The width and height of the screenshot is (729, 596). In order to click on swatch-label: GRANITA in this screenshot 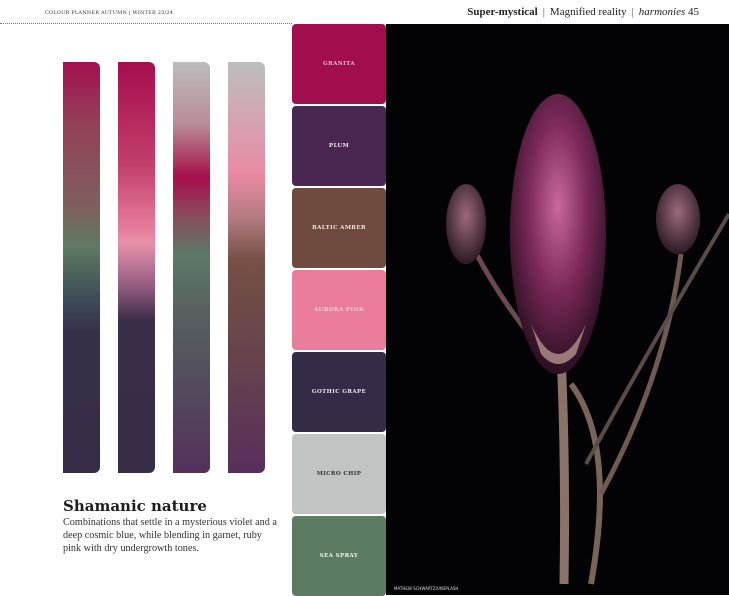, I will do `click(339, 64)`.